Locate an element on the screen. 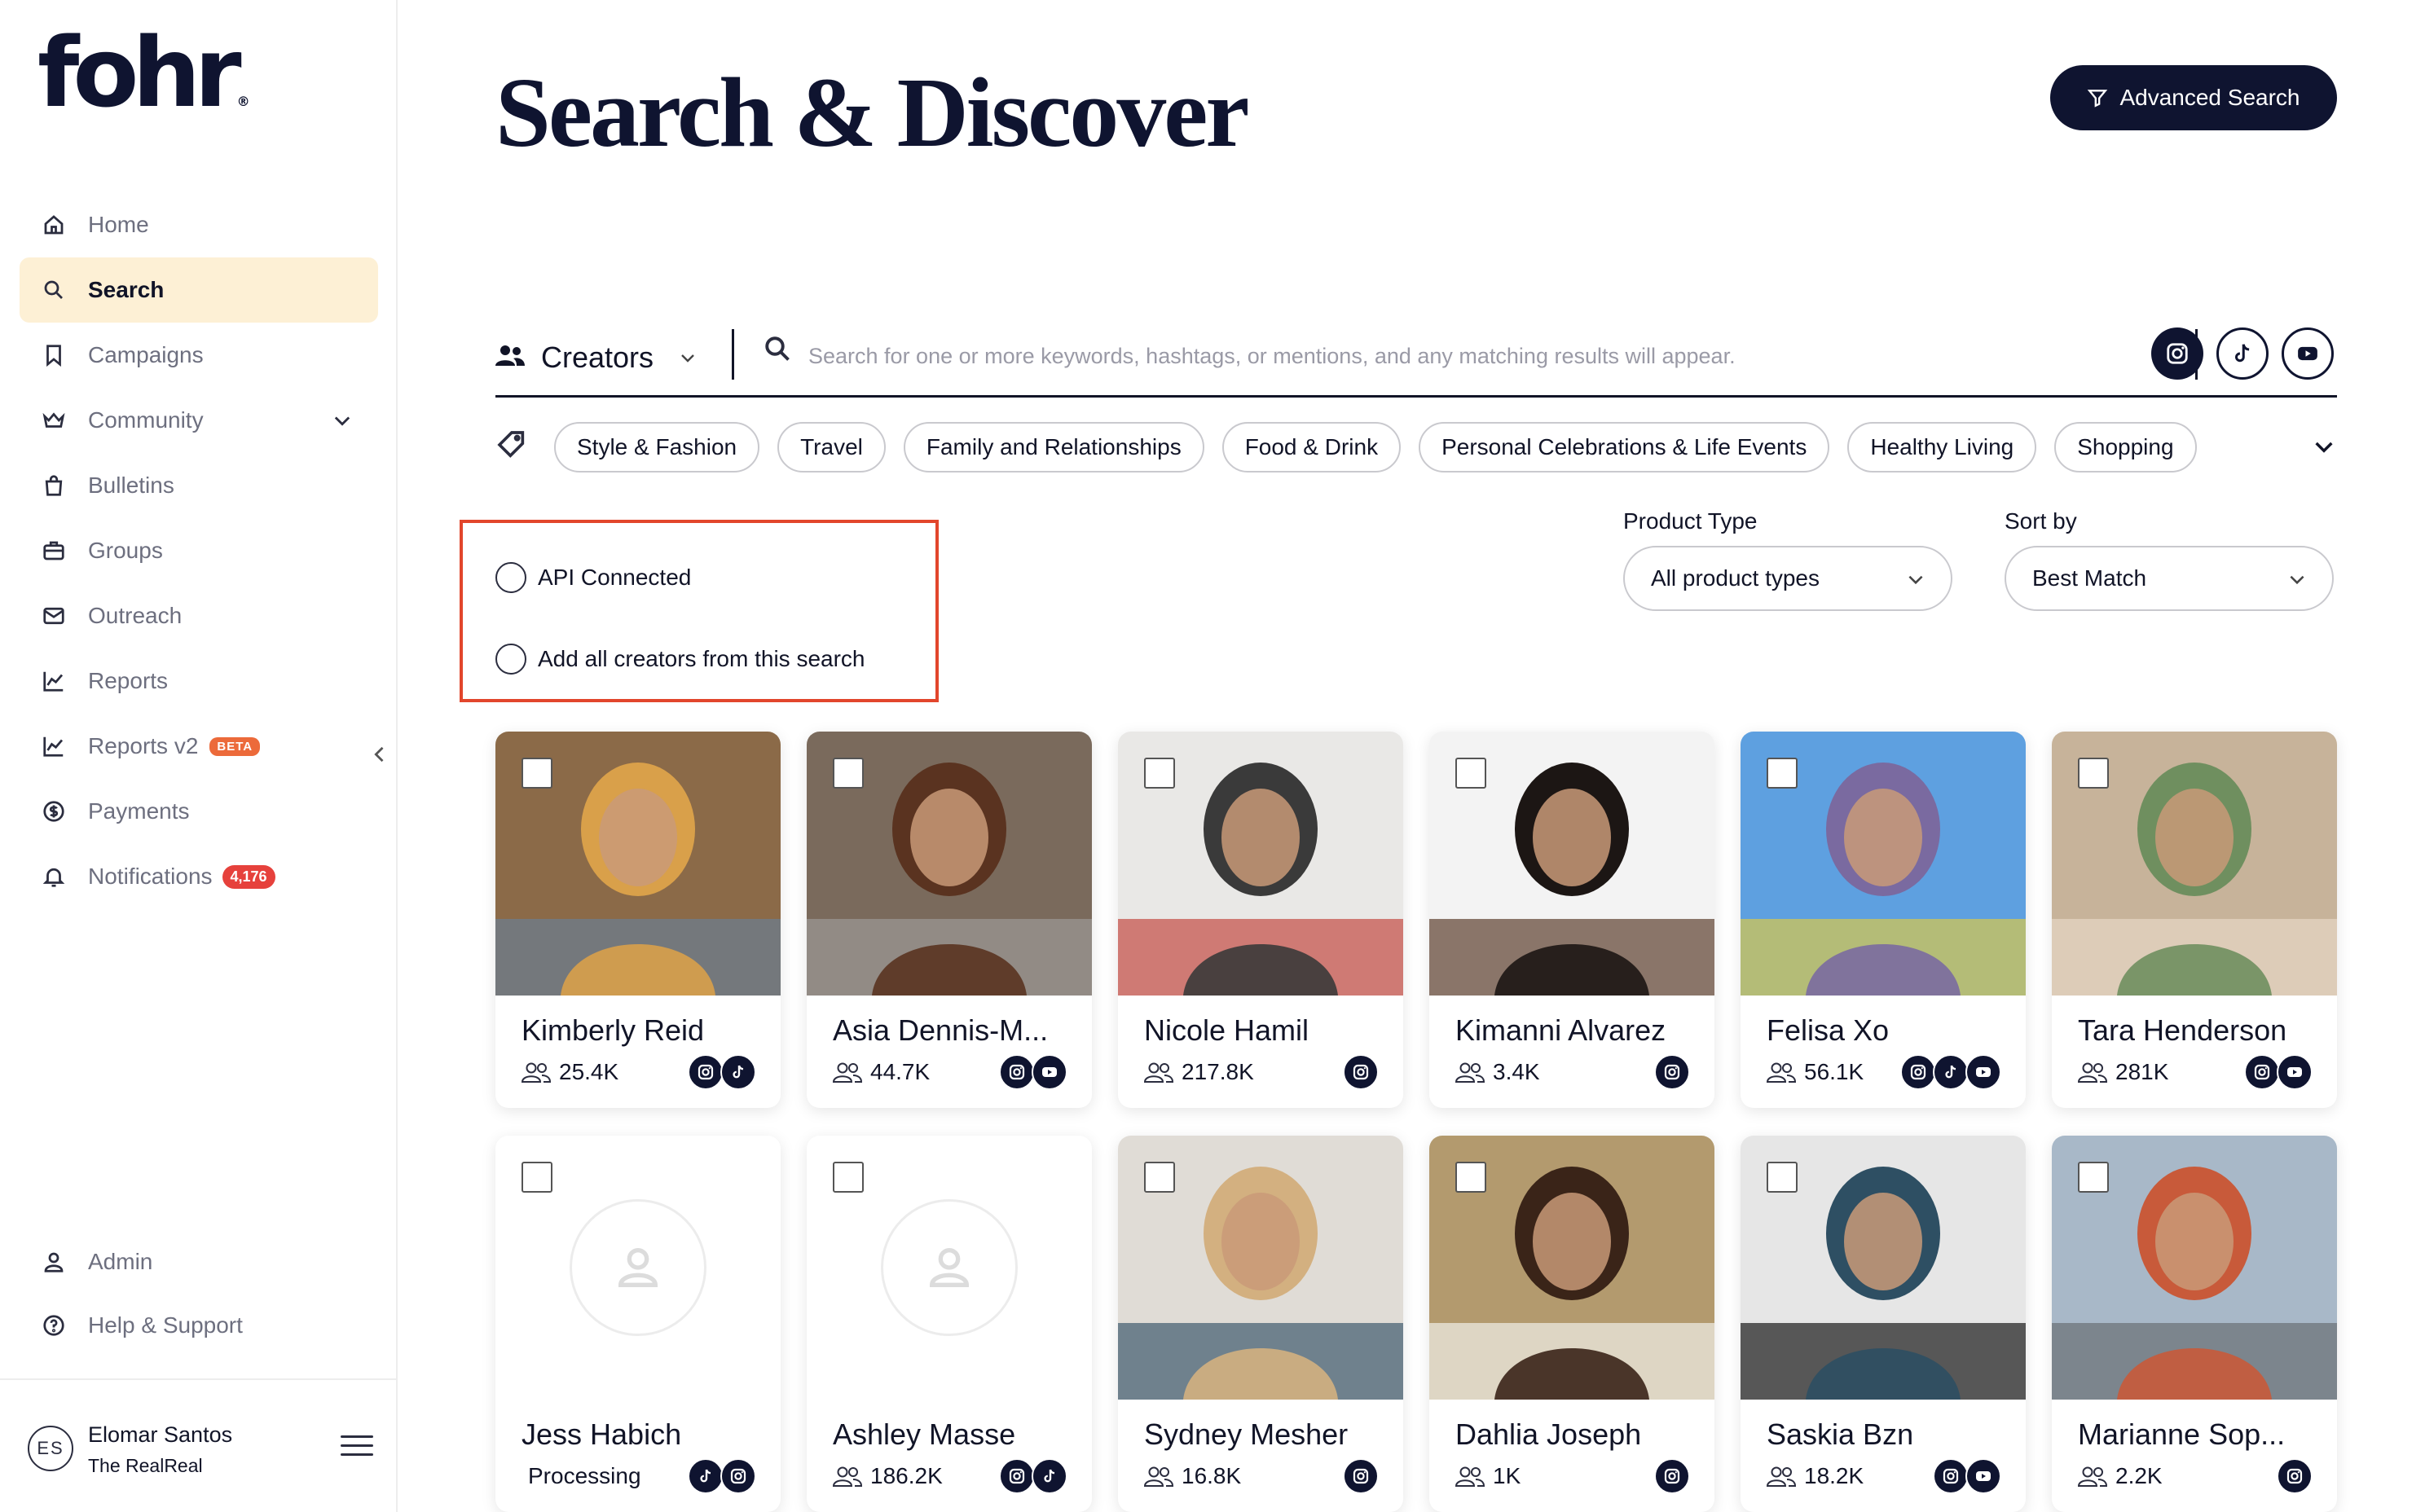  creator-card: Asia Dennis-M... 44.7K is located at coordinates (949, 920).